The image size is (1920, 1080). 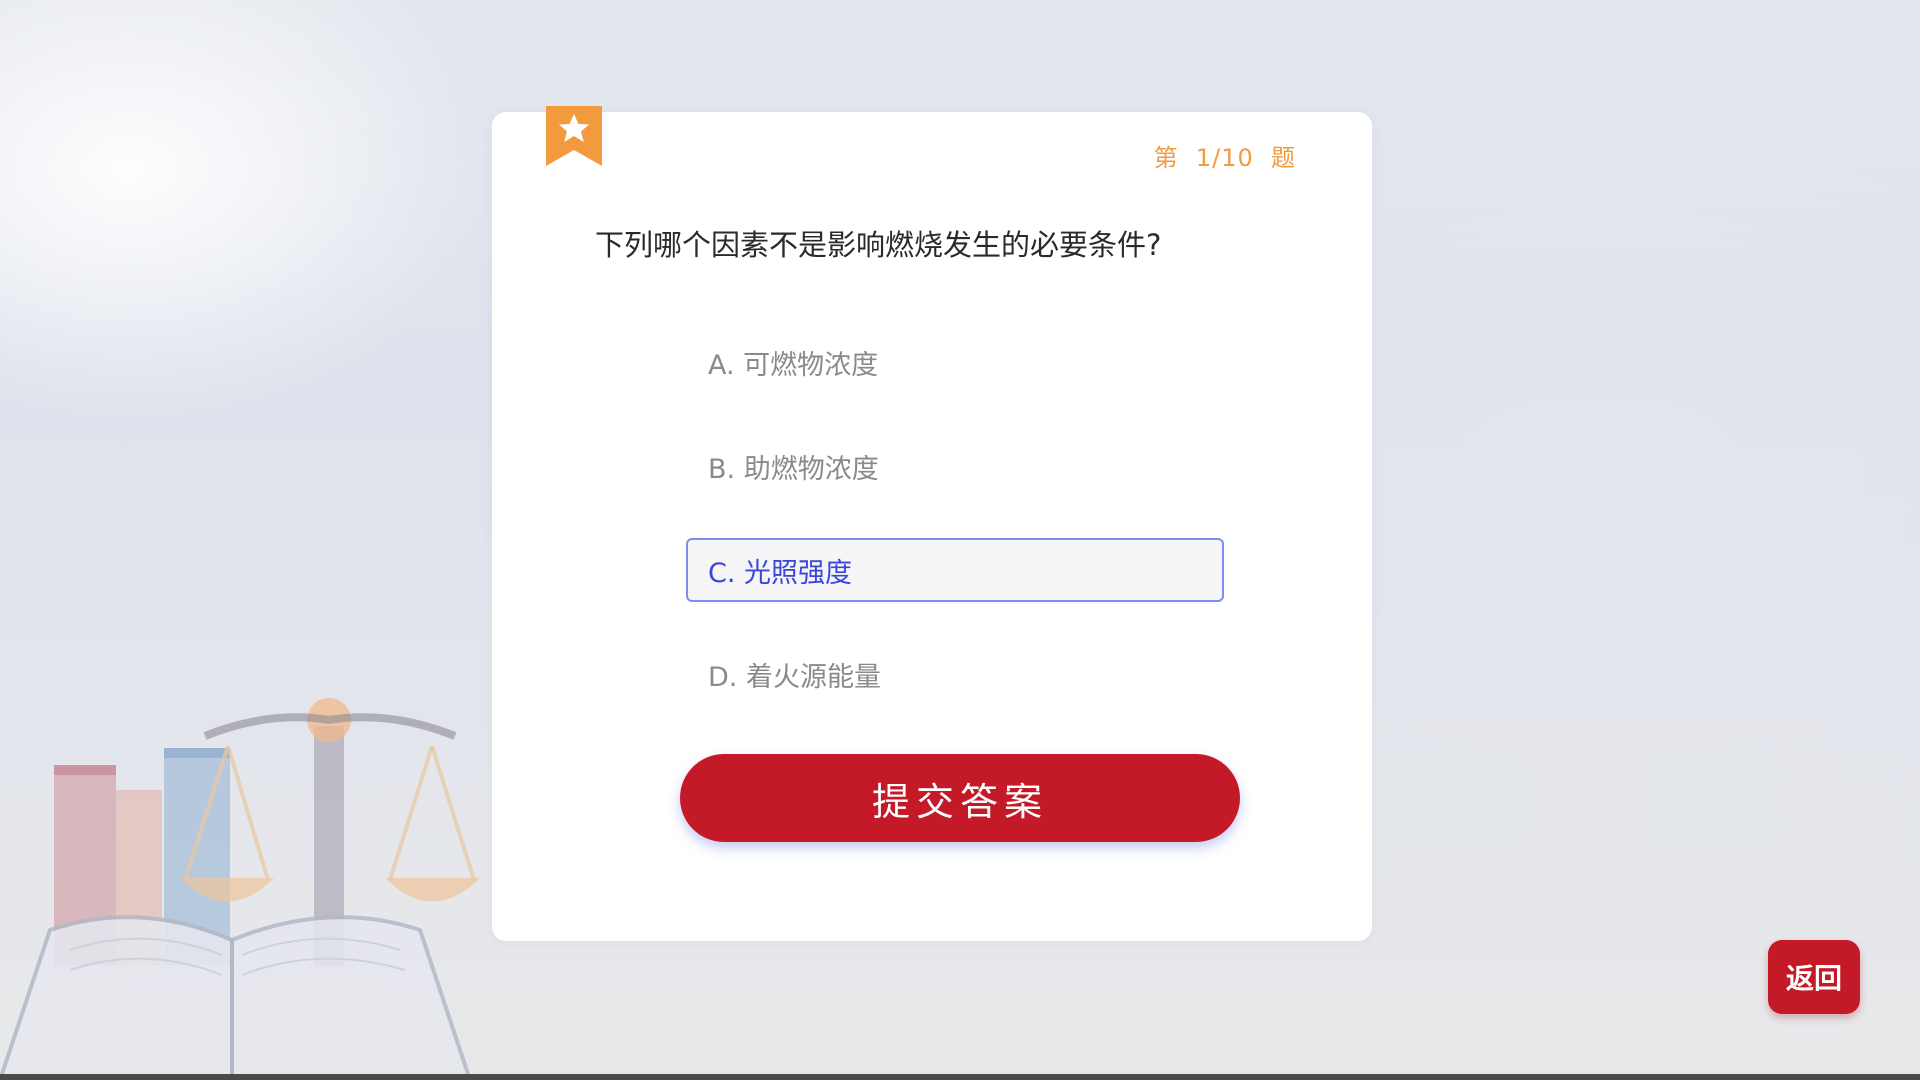 What do you see at coordinates (793, 365) in the screenshot?
I see `option-a-label: A. 可燃物浓度` at bounding box center [793, 365].